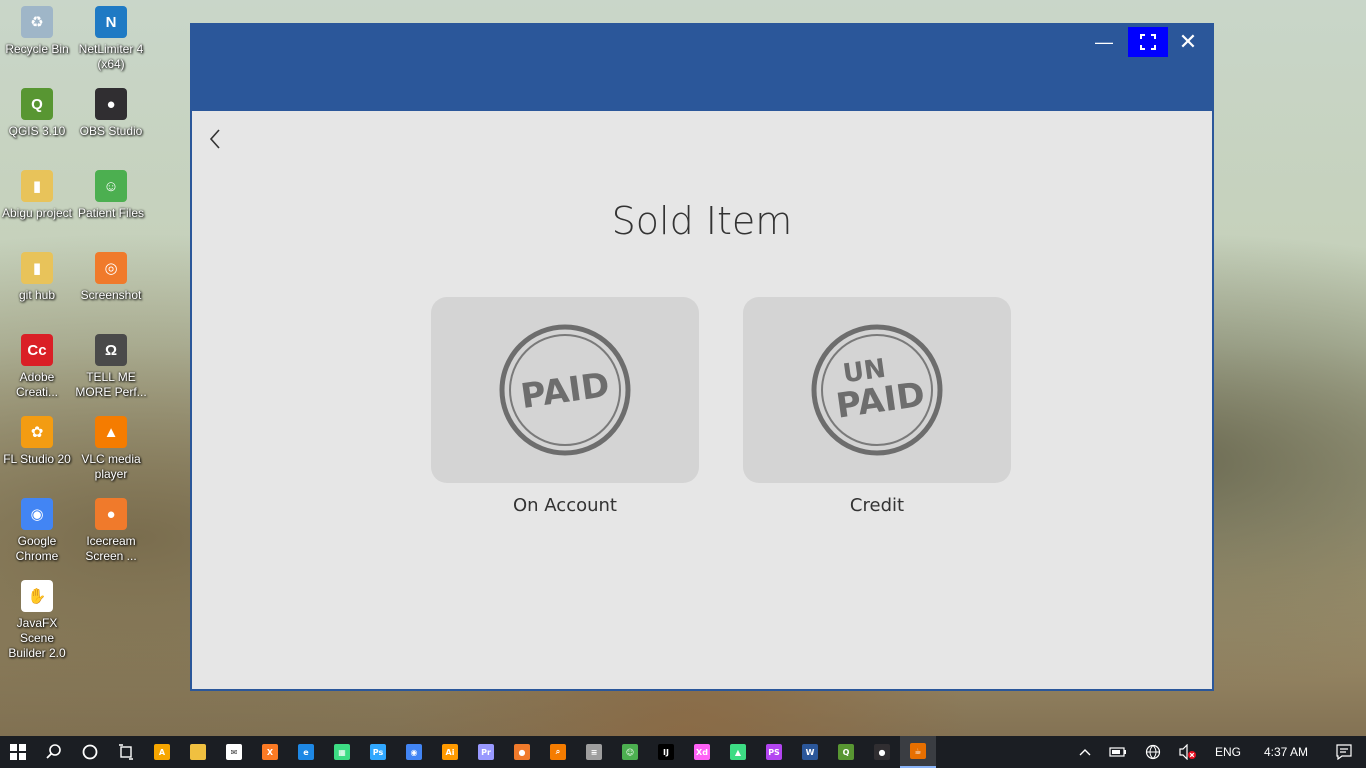 This screenshot has height=768, width=1366. I want to click on desktop-icon: ◉ Google Chrome, so click(37, 528).